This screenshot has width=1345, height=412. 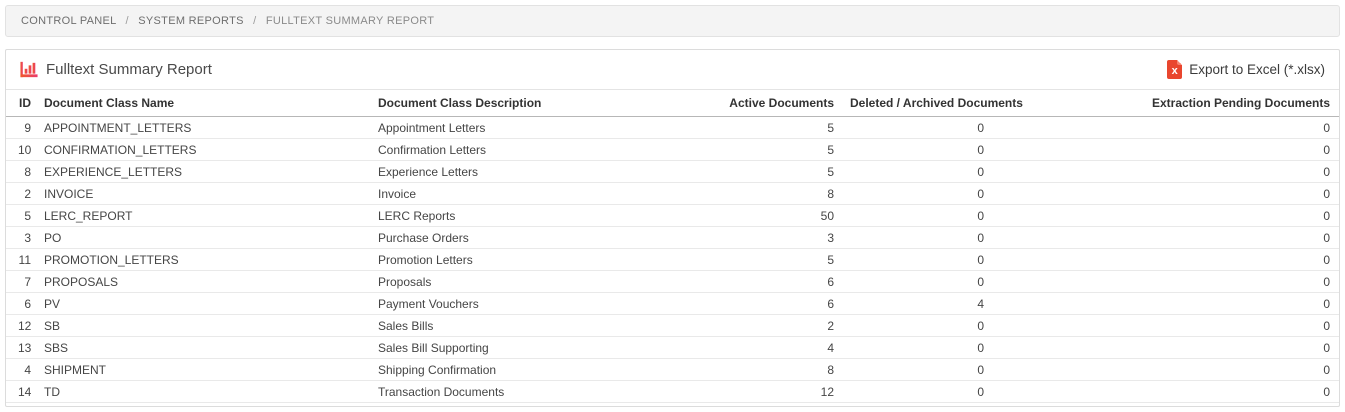 What do you see at coordinates (21, 149) in the screenshot?
I see `table-cell: 10` at bounding box center [21, 149].